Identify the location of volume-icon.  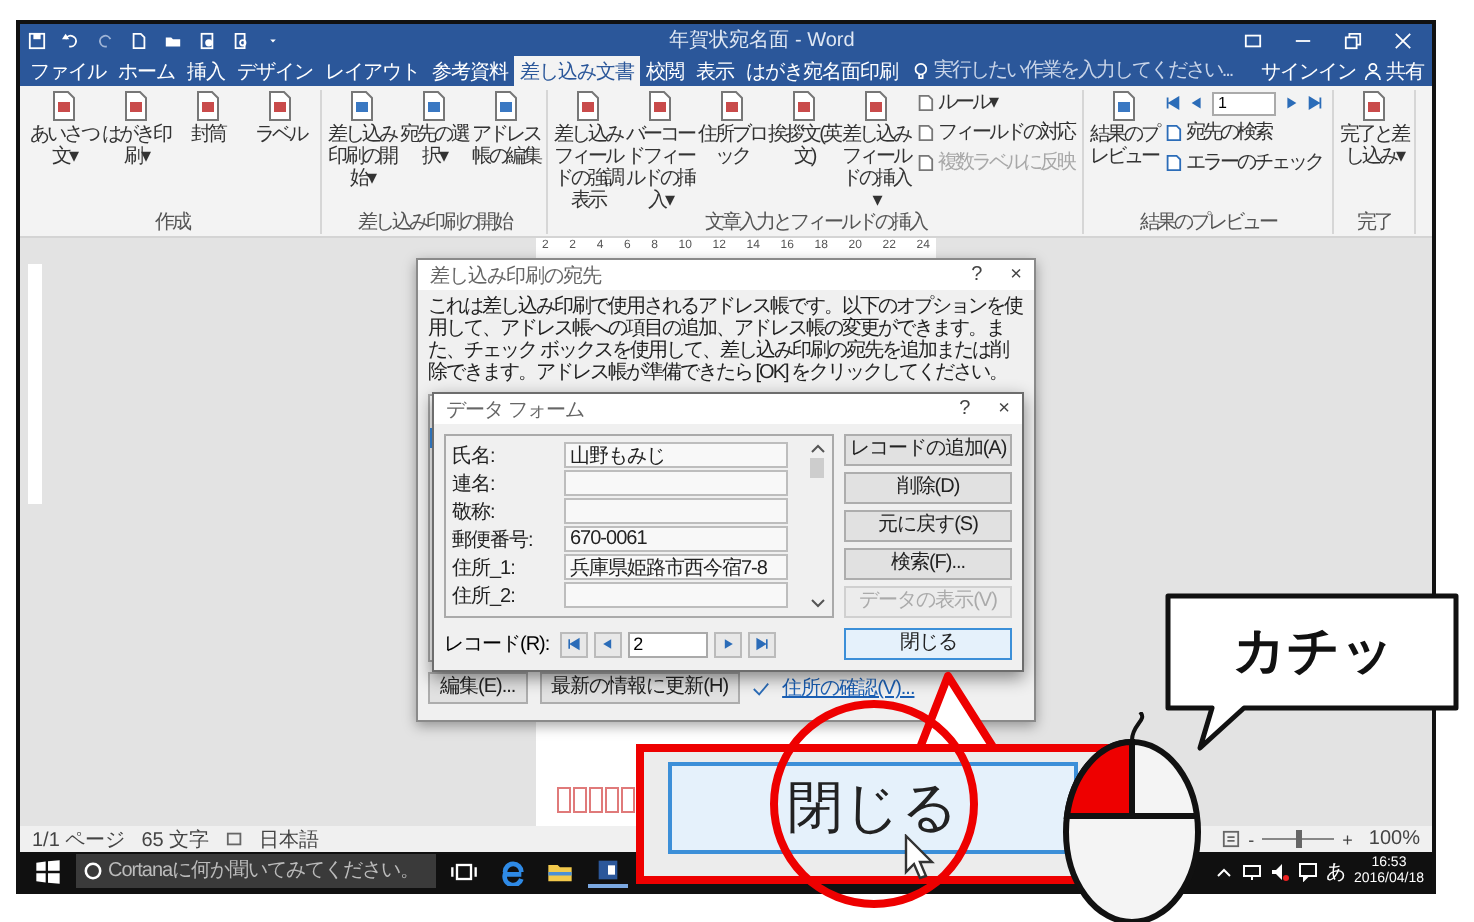
(1279, 871).